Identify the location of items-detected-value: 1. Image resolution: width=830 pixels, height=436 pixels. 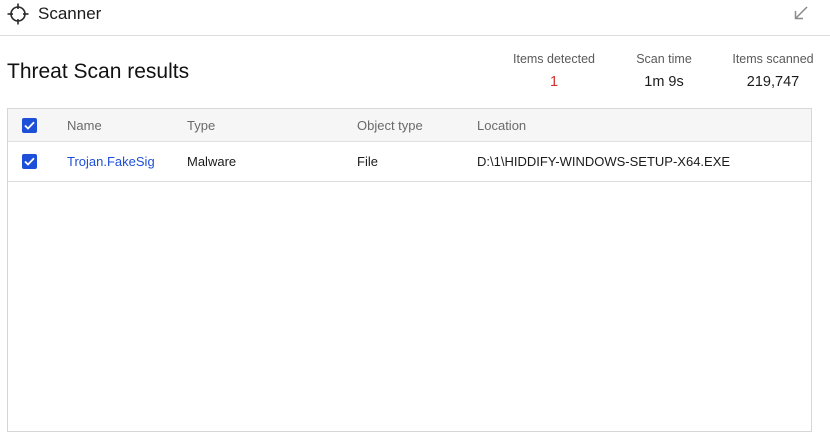
(554, 82).